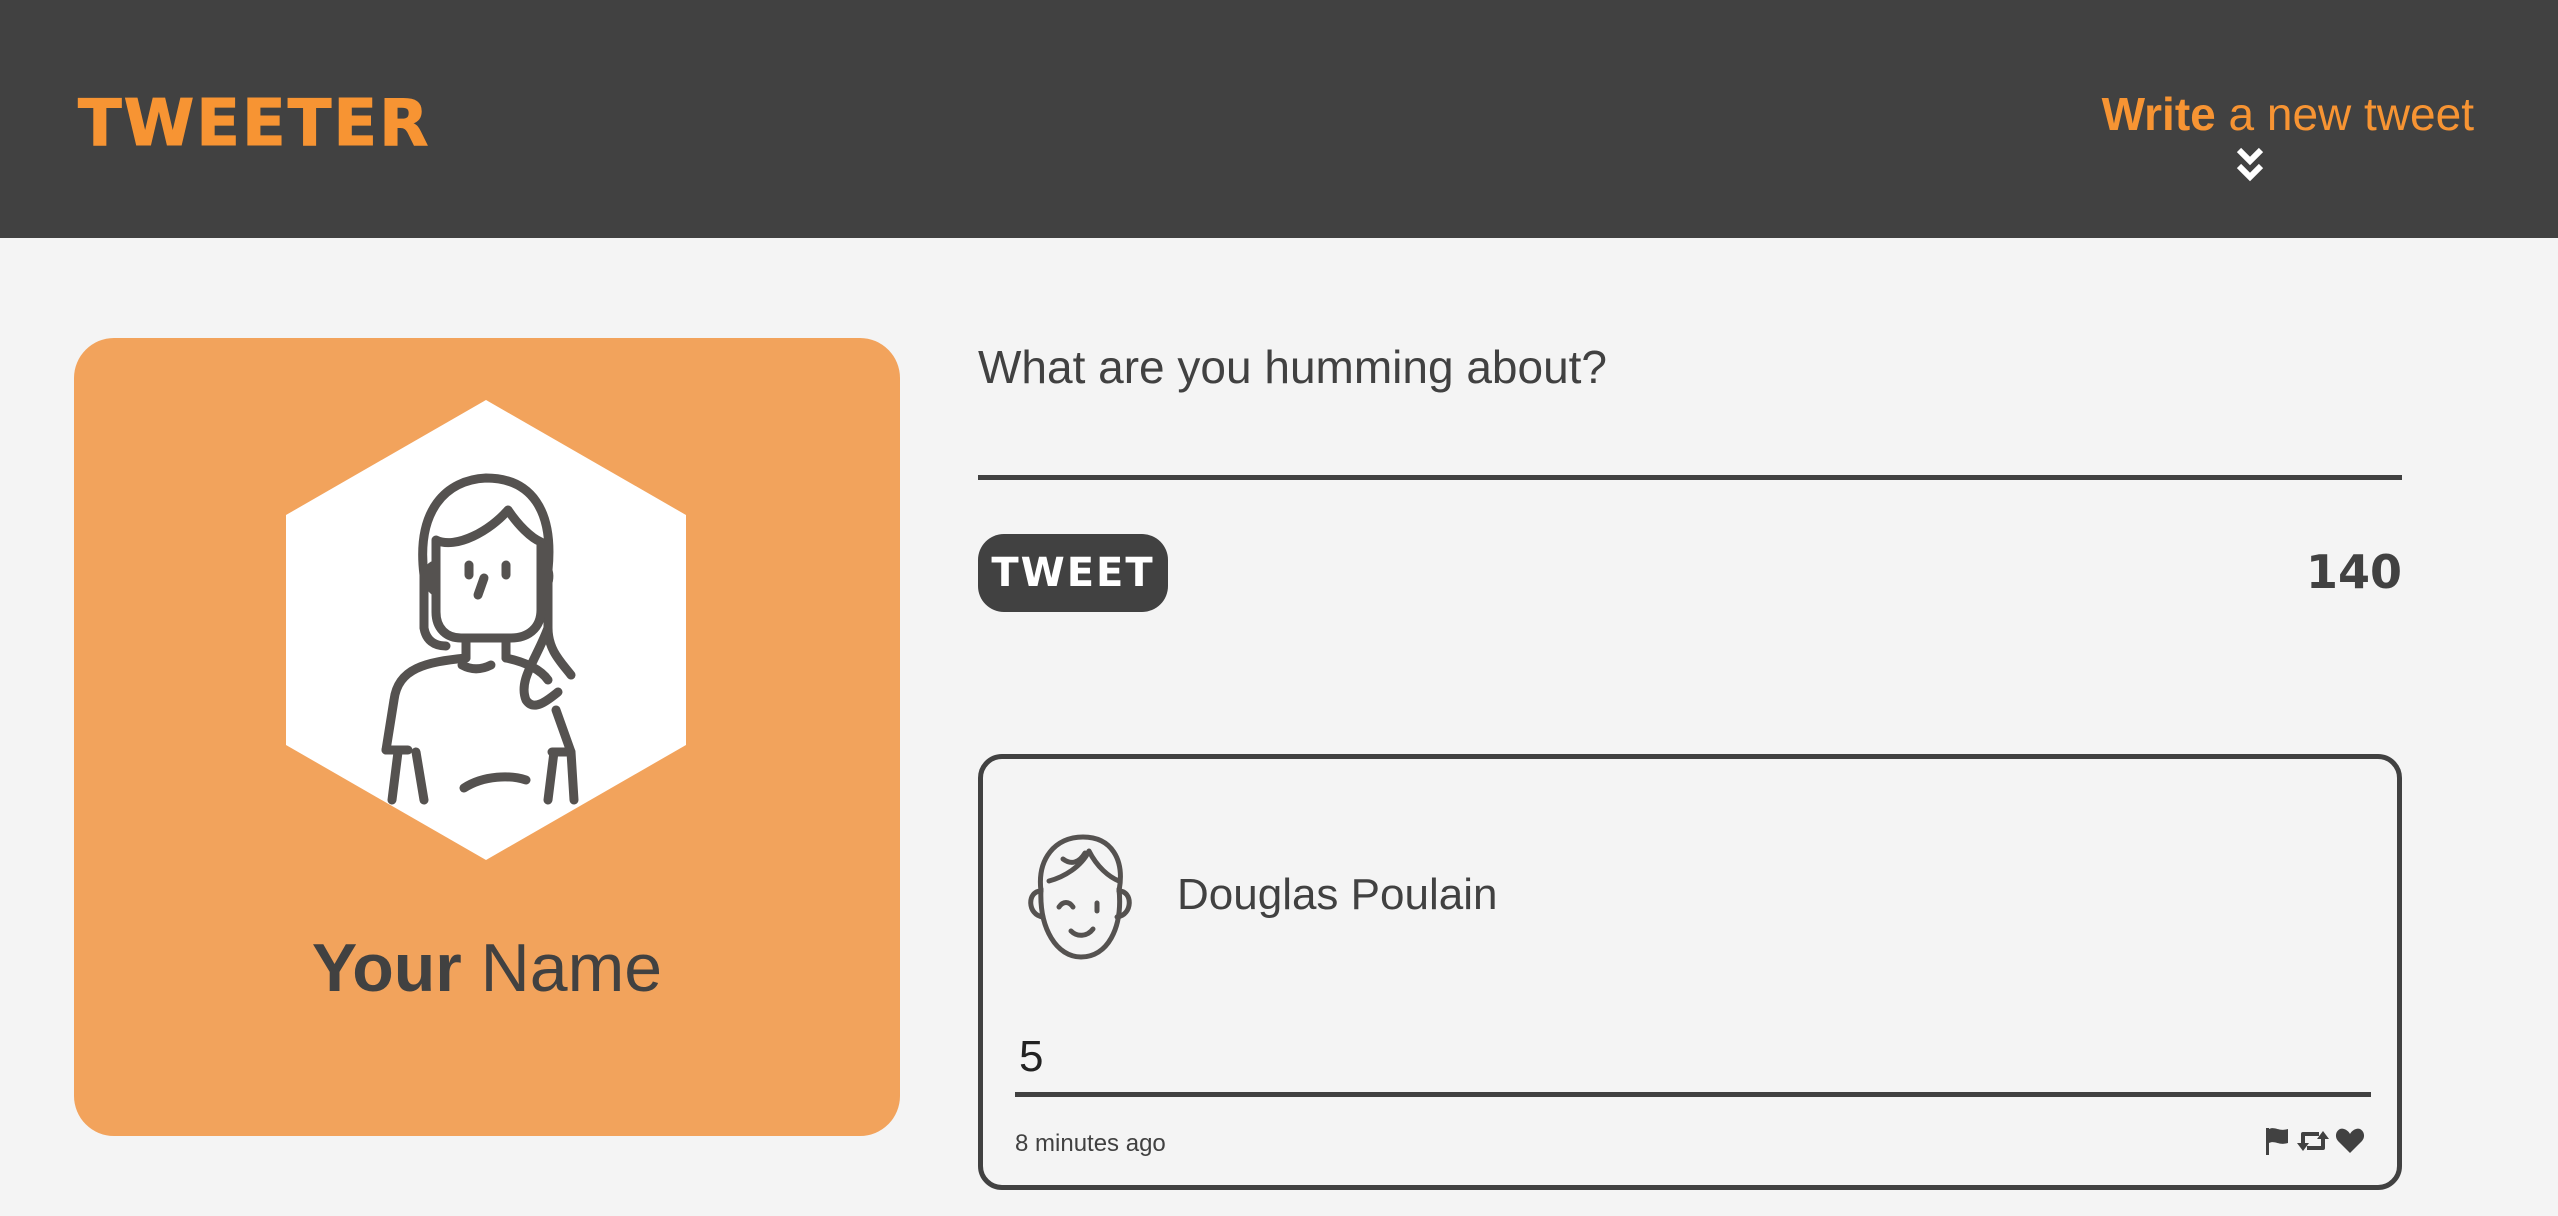 Image resolution: width=2558 pixels, height=1216 pixels. I want to click on profile-name-bold: Your, so click(386, 968).